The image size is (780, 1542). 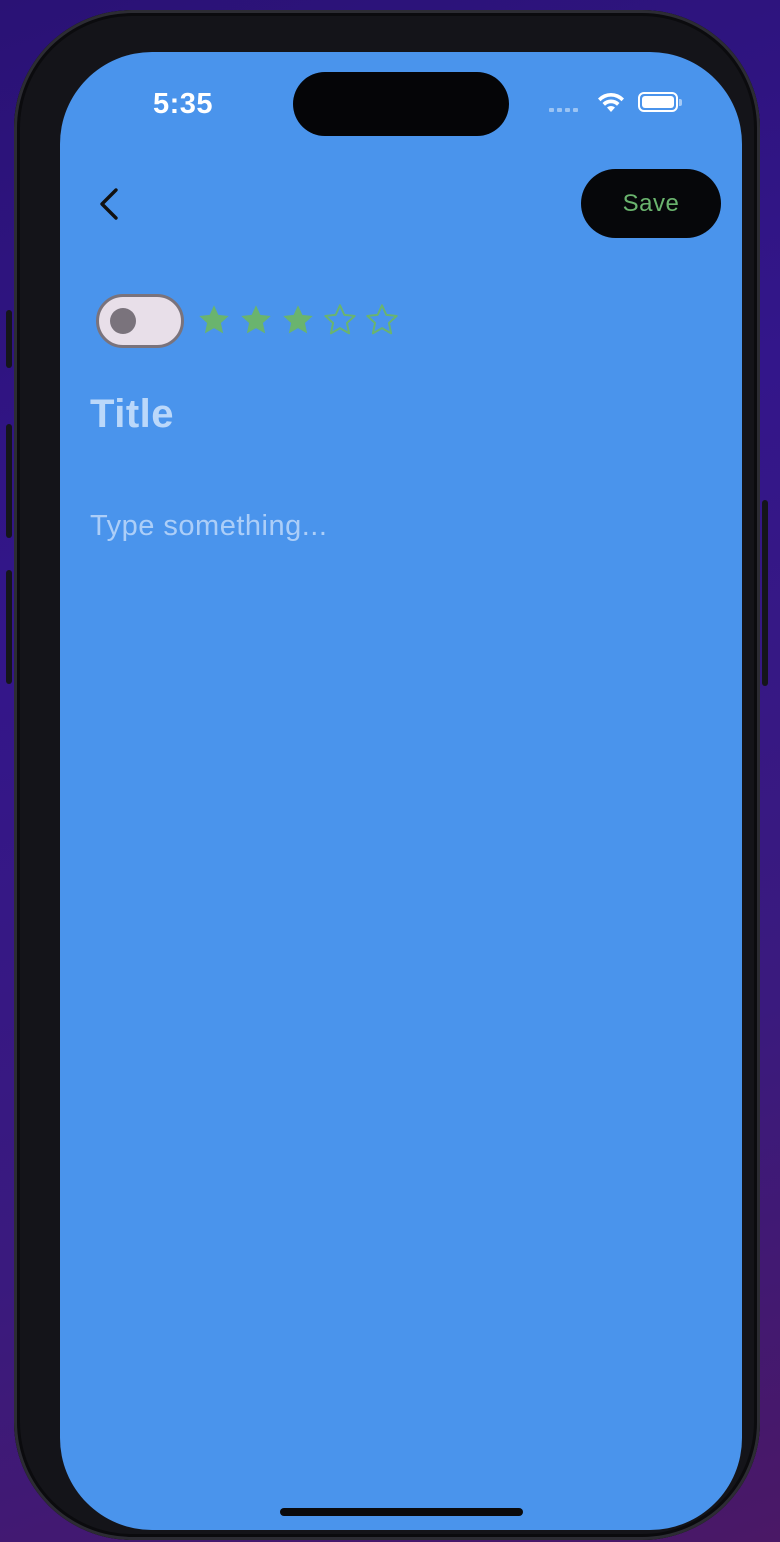 I want to click on home-indicator, so click(x=401, y=1512).